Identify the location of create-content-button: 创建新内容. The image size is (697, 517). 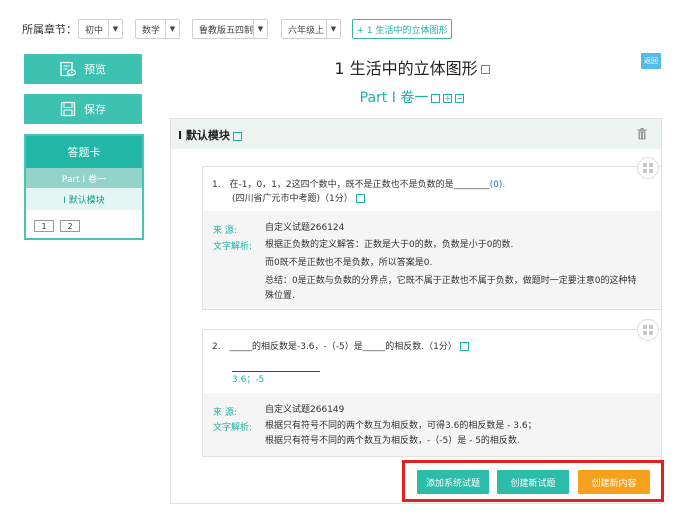
(614, 482).